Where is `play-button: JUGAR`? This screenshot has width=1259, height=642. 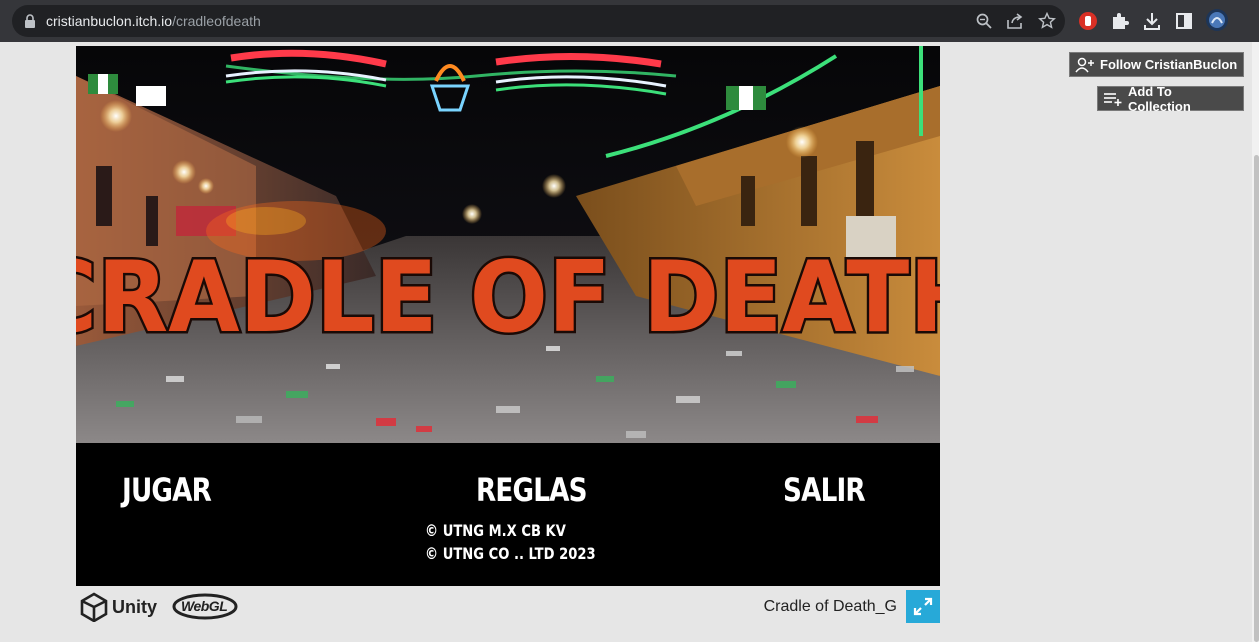
play-button: JUGAR is located at coordinates (167, 490).